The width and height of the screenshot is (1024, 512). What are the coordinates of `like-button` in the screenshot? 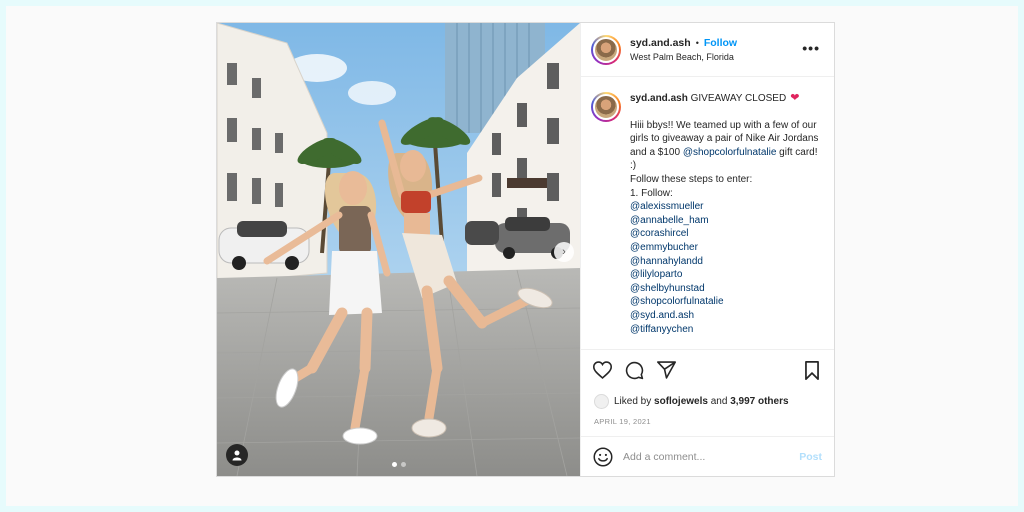 It's located at (602, 370).